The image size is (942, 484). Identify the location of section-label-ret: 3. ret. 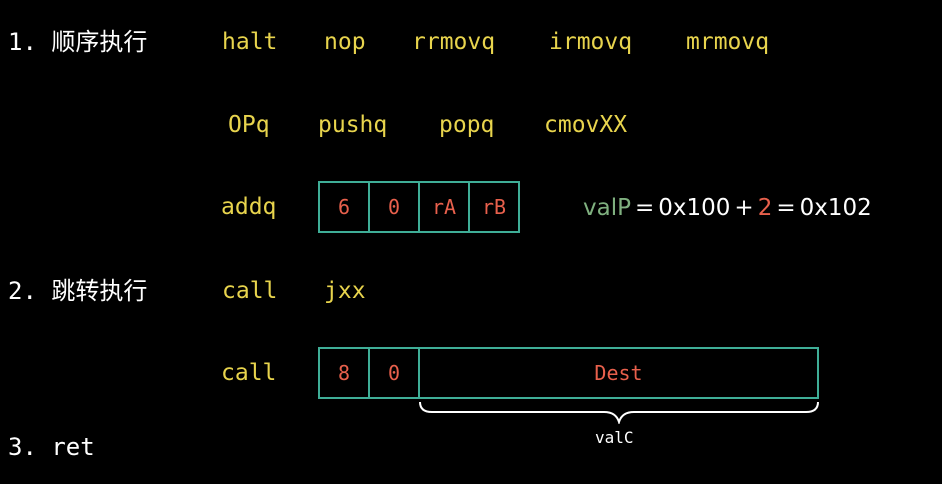
(51, 447).